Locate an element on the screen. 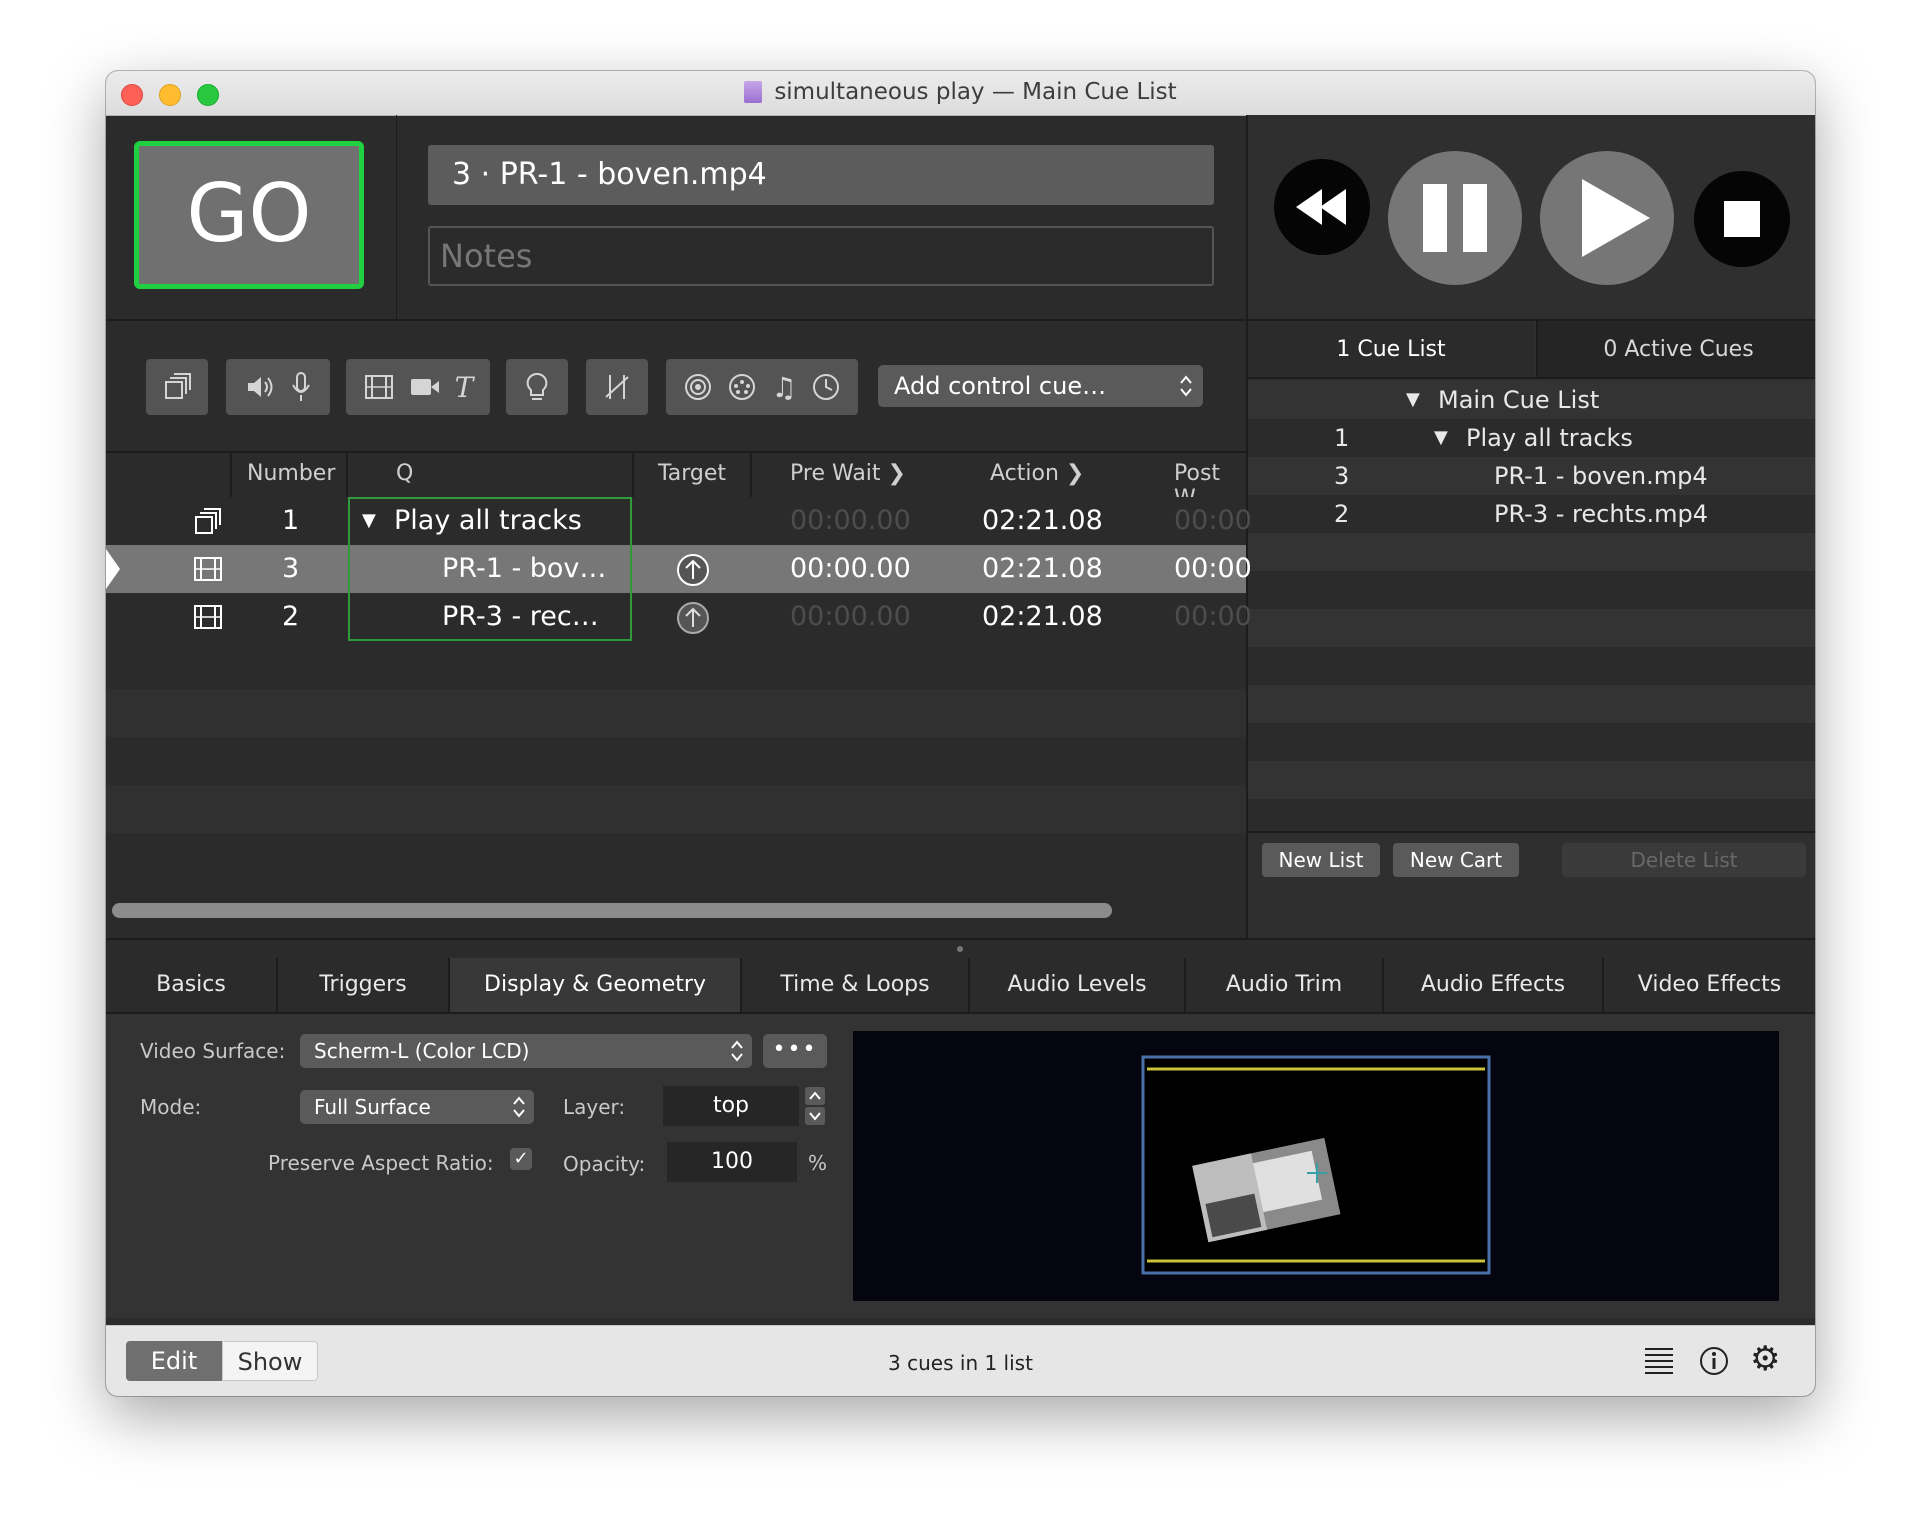 The image size is (1920, 1535). fade-cue-button is located at coordinates (617, 387).